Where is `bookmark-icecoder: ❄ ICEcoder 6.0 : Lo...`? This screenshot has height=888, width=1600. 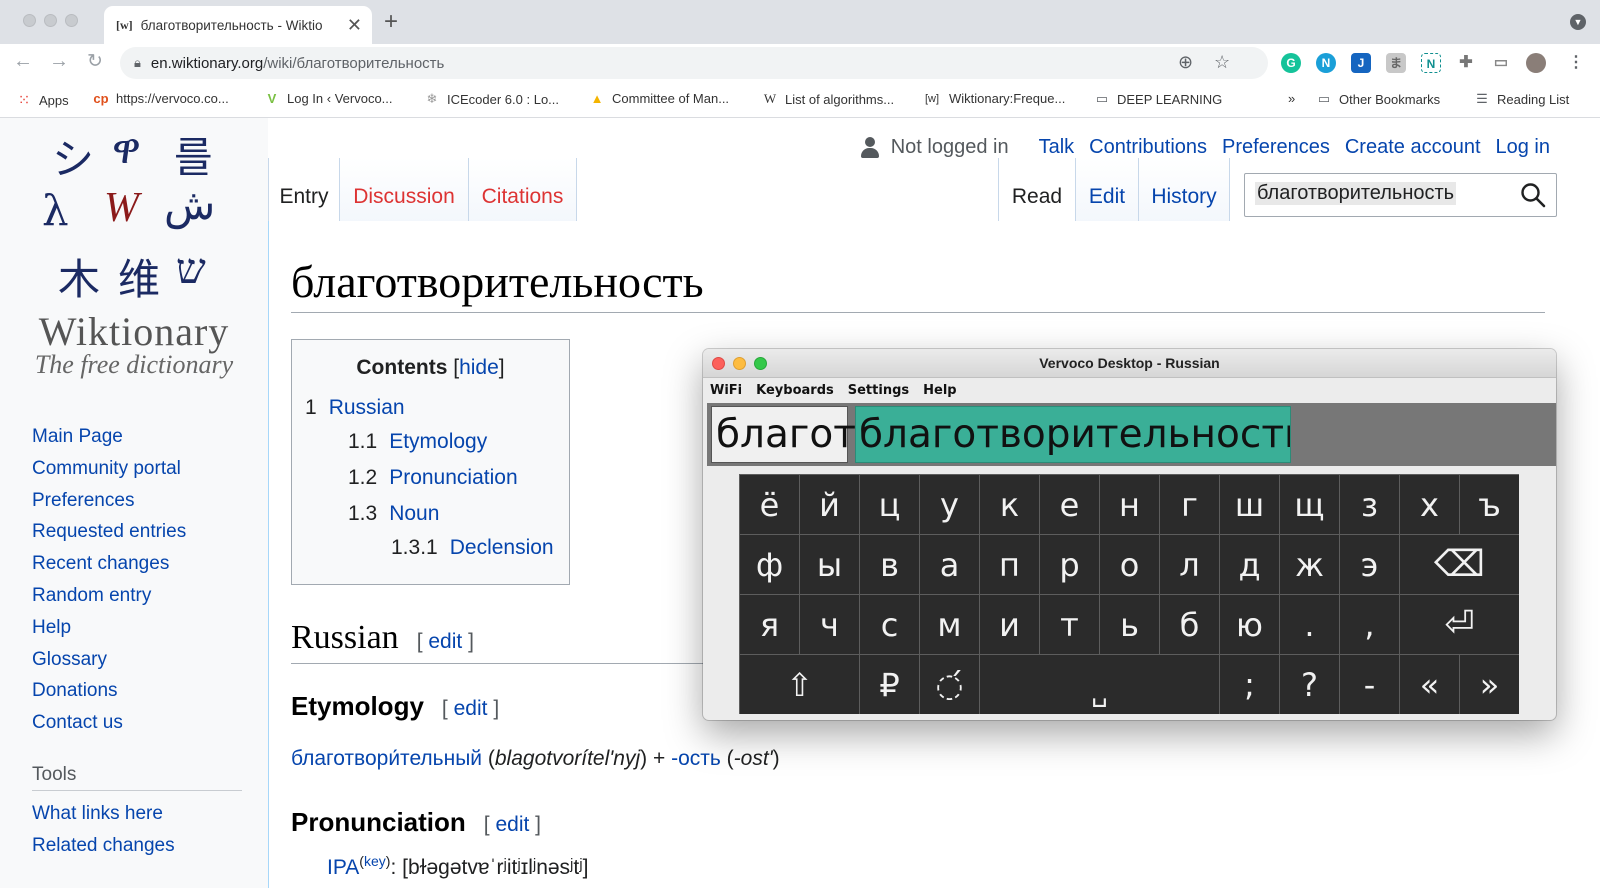
bookmark-icecoder: ❄ ICEcoder 6.0 : Lo... is located at coordinates (491, 99).